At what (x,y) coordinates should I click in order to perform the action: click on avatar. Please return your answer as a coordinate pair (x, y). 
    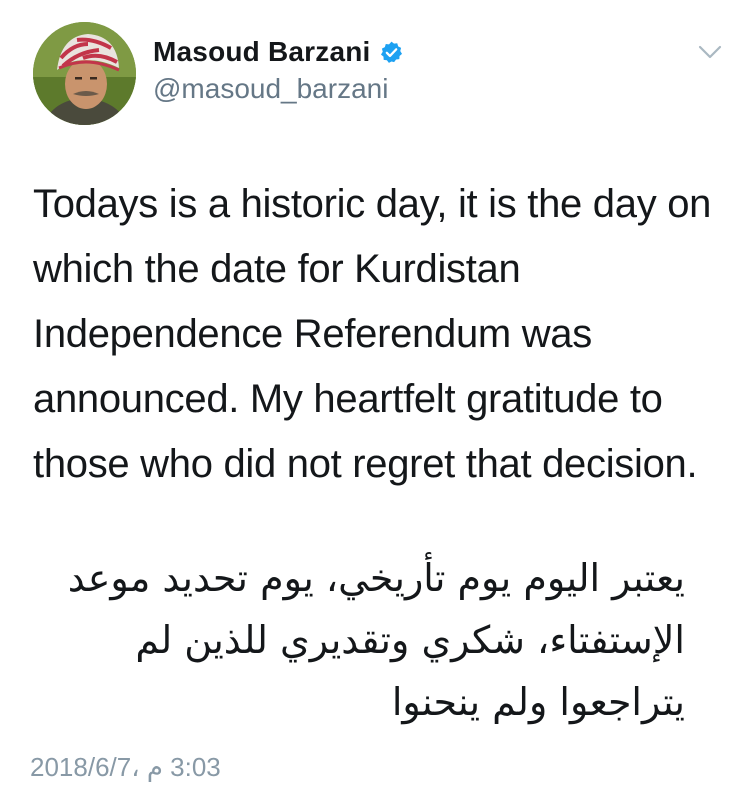
    Looking at the image, I should click on (84, 73).